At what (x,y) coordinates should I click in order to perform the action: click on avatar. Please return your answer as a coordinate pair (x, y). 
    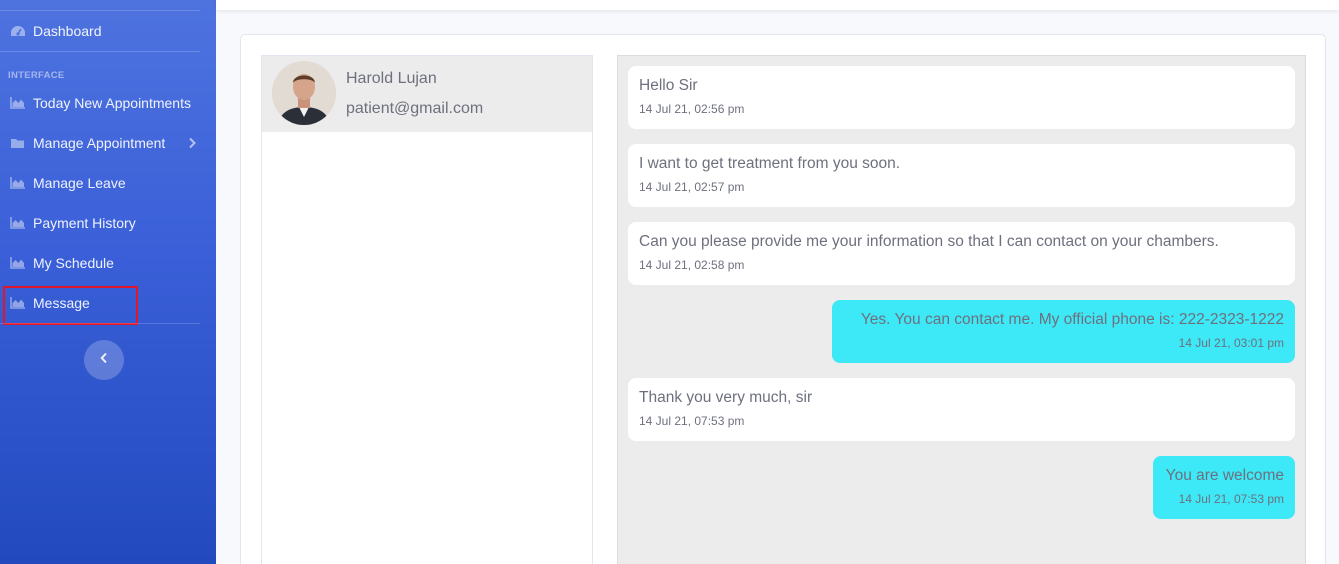
    Looking at the image, I should click on (304, 93).